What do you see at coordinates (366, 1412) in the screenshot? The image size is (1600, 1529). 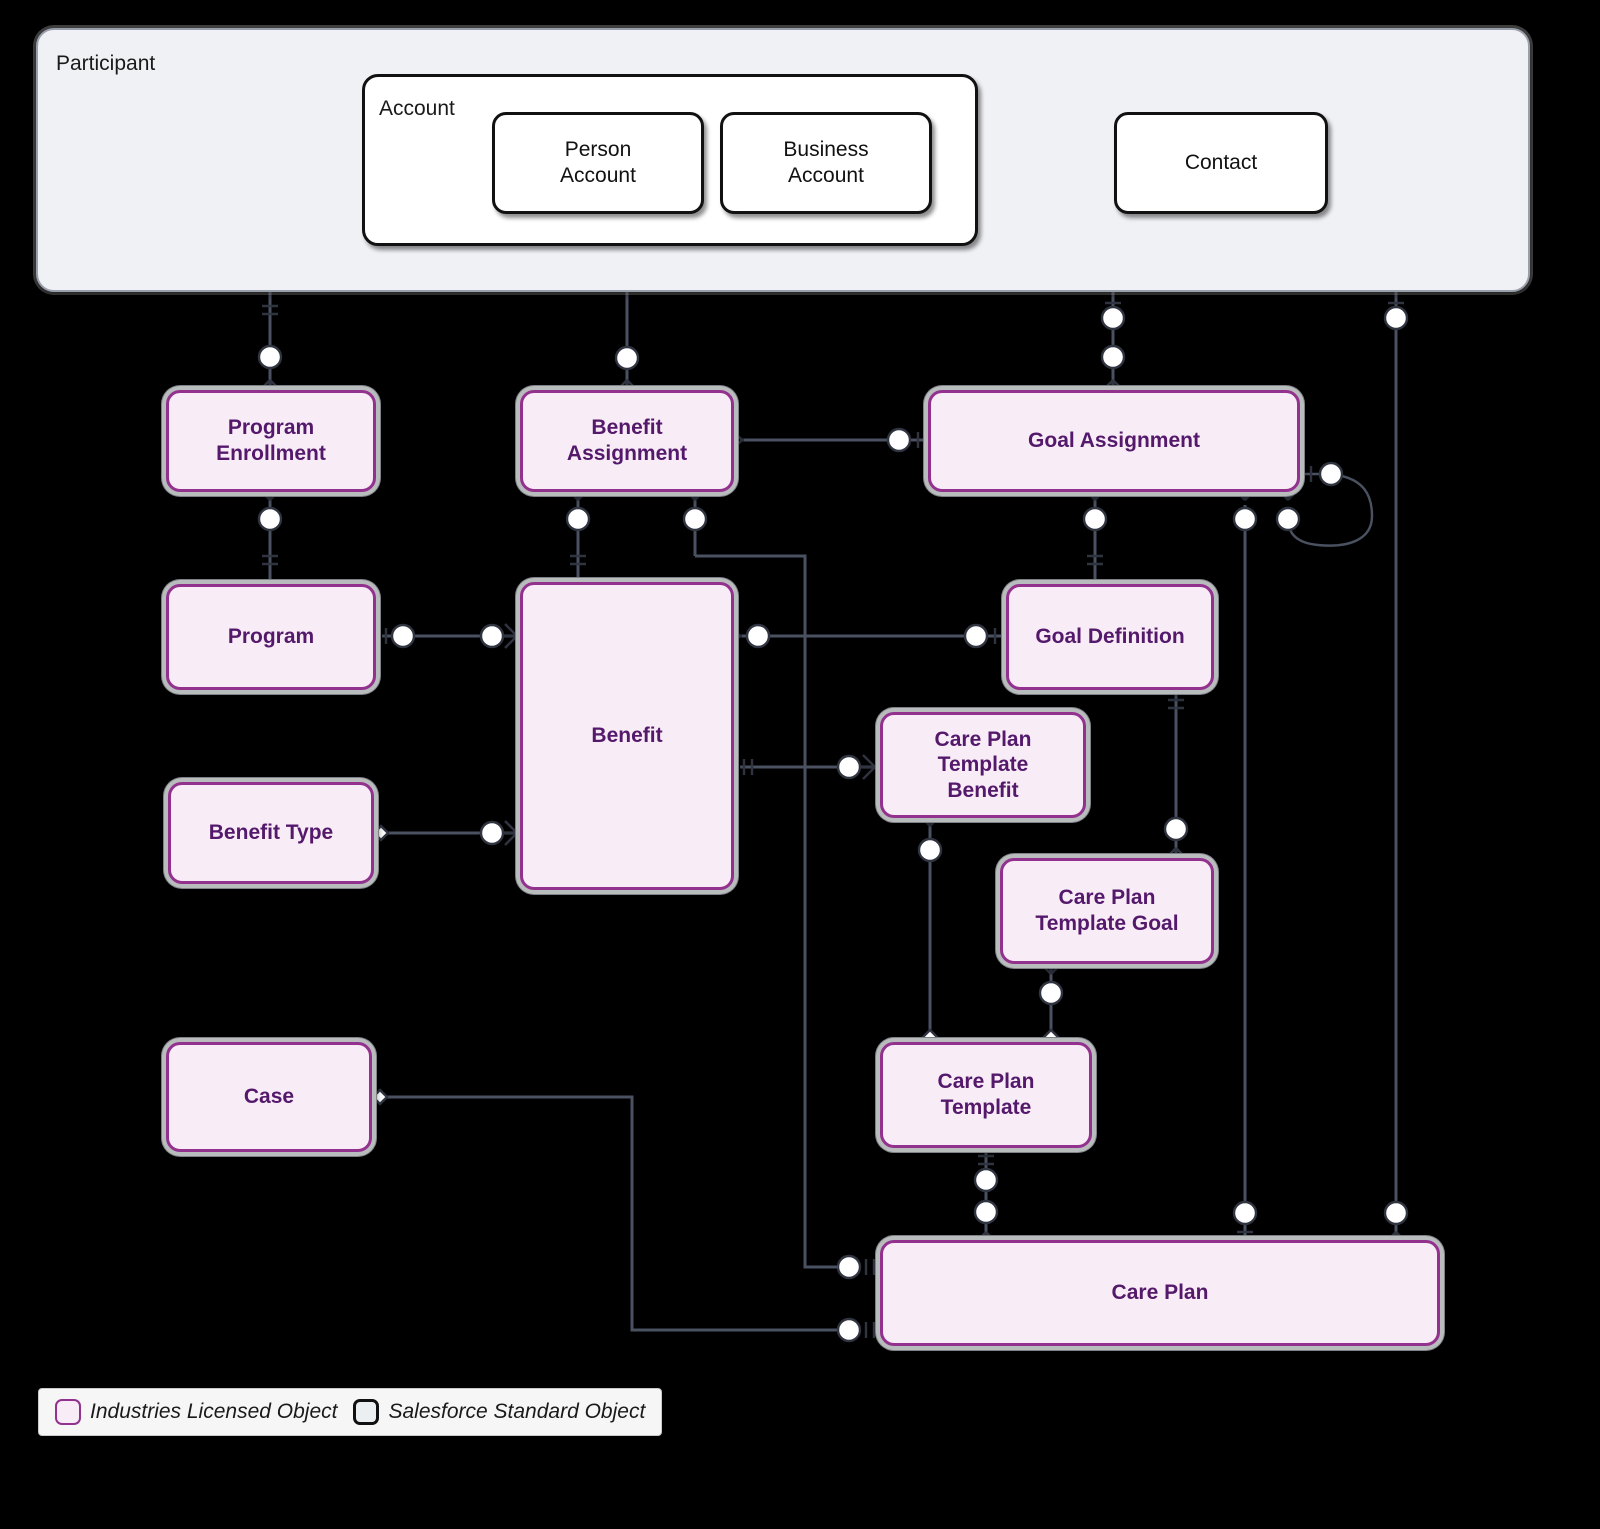 I see `legend-swatch-standard-icon` at bounding box center [366, 1412].